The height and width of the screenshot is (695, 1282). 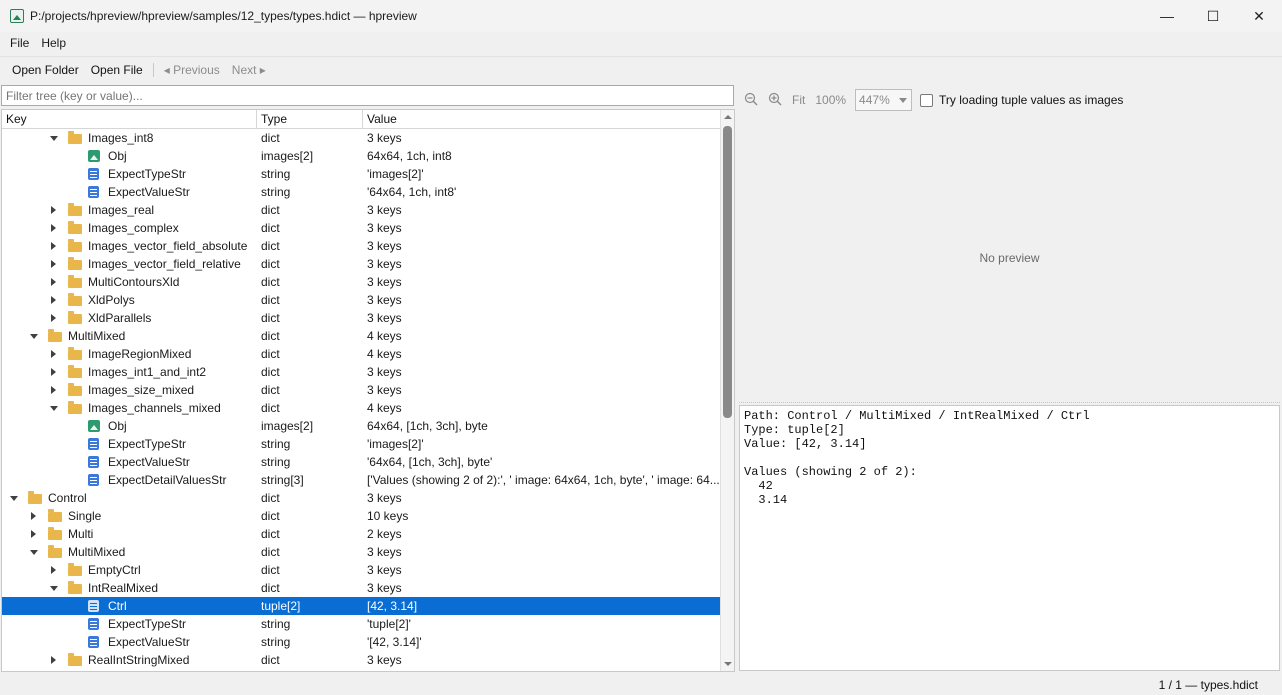 What do you see at coordinates (361, 192) in the screenshot?
I see `tree-row: ExpectValueStr string '64x64, 1ch, int8'` at bounding box center [361, 192].